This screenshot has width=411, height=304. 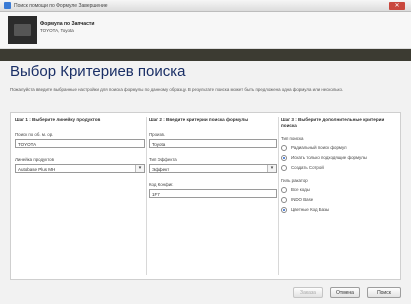 I want to click on window-title: Поиск помощи по Формуле Завершение, so click(x=61, y=6).